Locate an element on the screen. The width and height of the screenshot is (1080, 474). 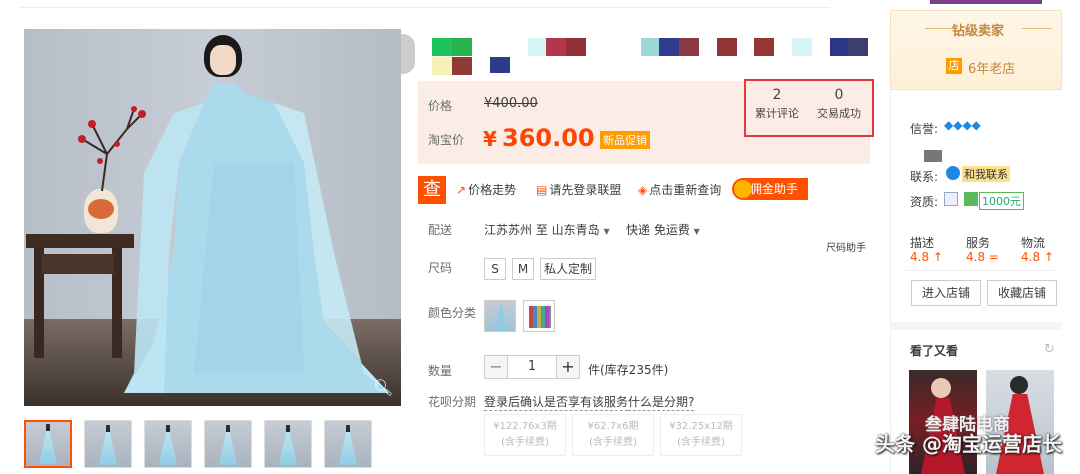
score-label-logistics: 物流 is located at coordinates (1033, 243).